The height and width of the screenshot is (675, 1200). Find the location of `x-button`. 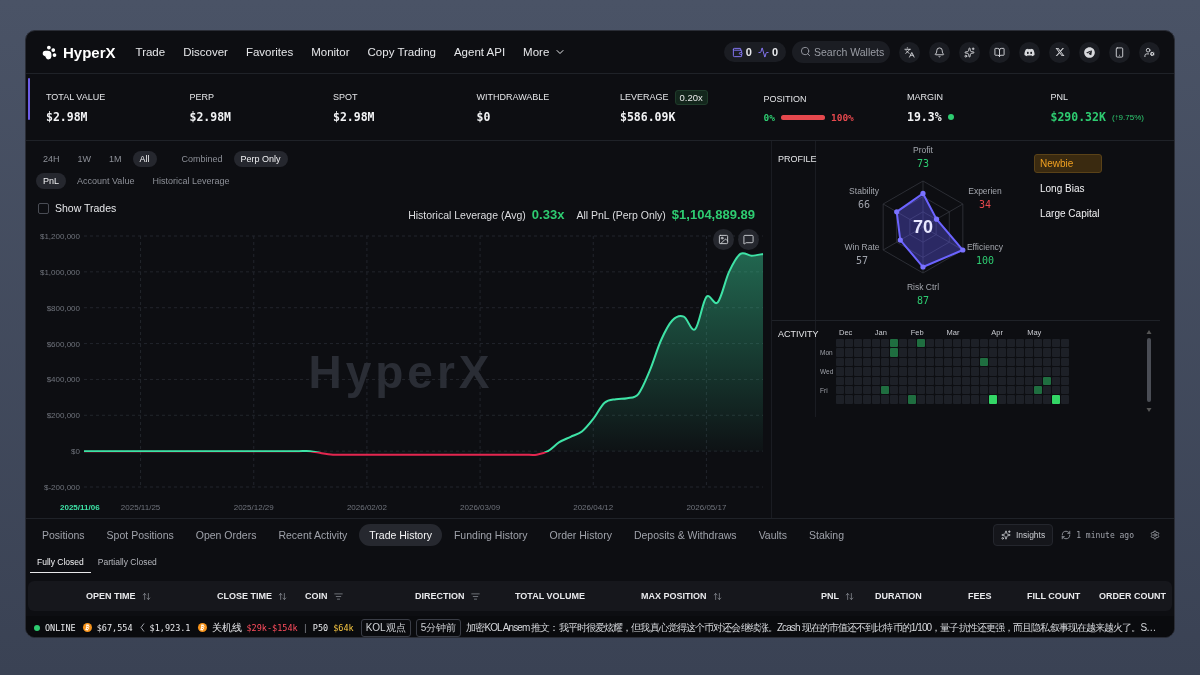

x-button is located at coordinates (1059, 52).